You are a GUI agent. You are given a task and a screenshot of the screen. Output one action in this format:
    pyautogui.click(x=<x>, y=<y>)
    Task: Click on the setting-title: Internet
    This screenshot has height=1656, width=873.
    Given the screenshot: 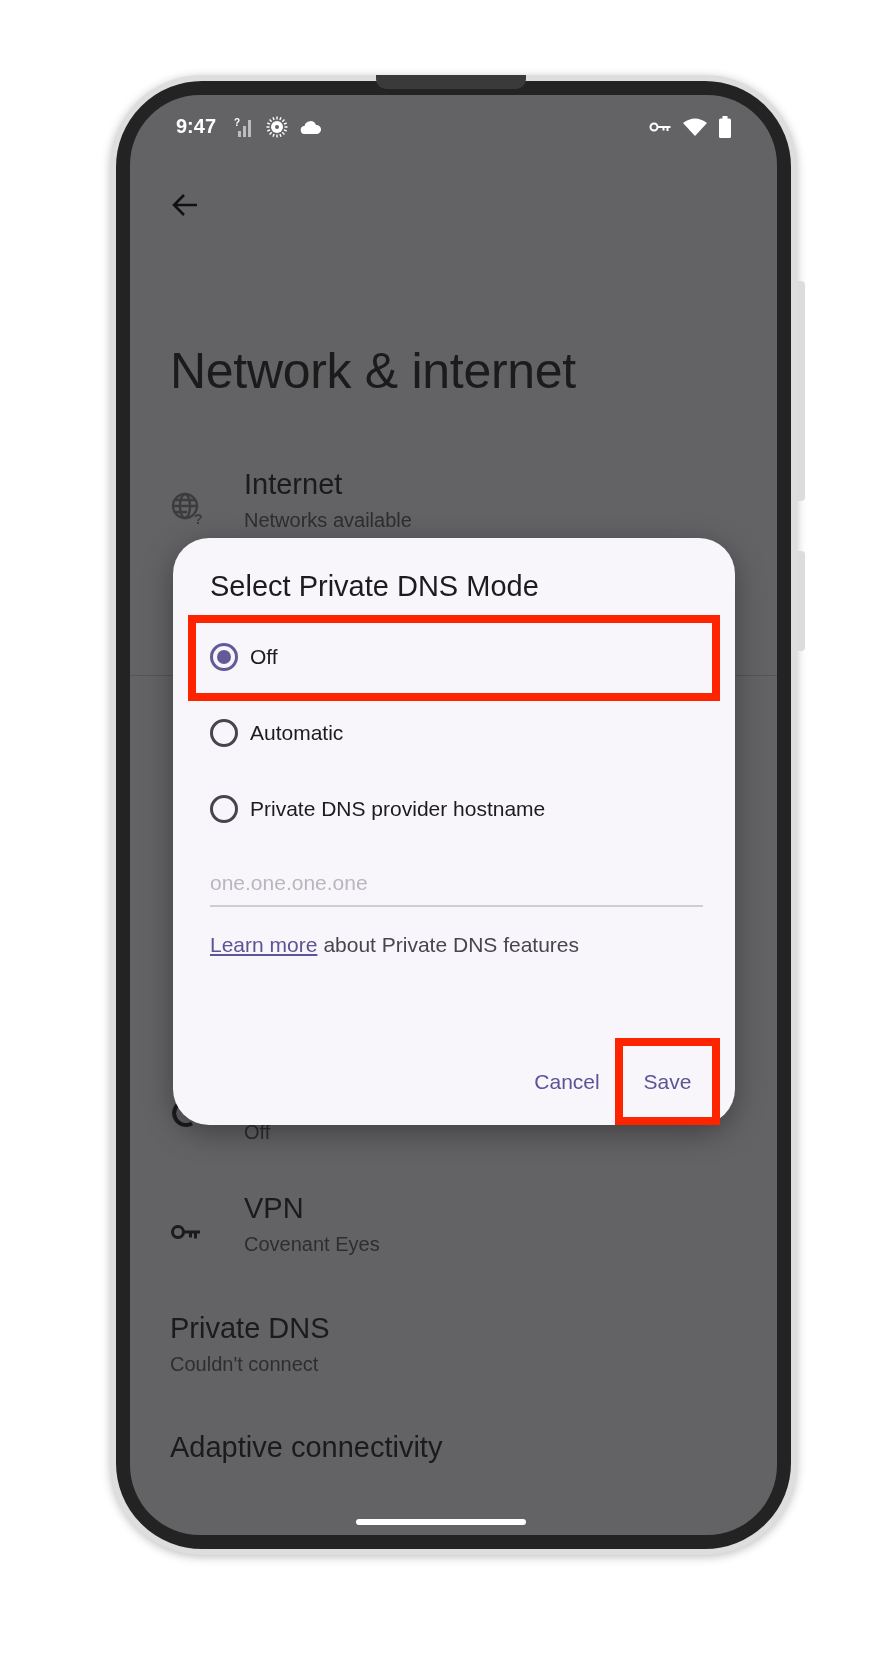 What is the action you would take?
    pyautogui.click(x=294, y=484)
    